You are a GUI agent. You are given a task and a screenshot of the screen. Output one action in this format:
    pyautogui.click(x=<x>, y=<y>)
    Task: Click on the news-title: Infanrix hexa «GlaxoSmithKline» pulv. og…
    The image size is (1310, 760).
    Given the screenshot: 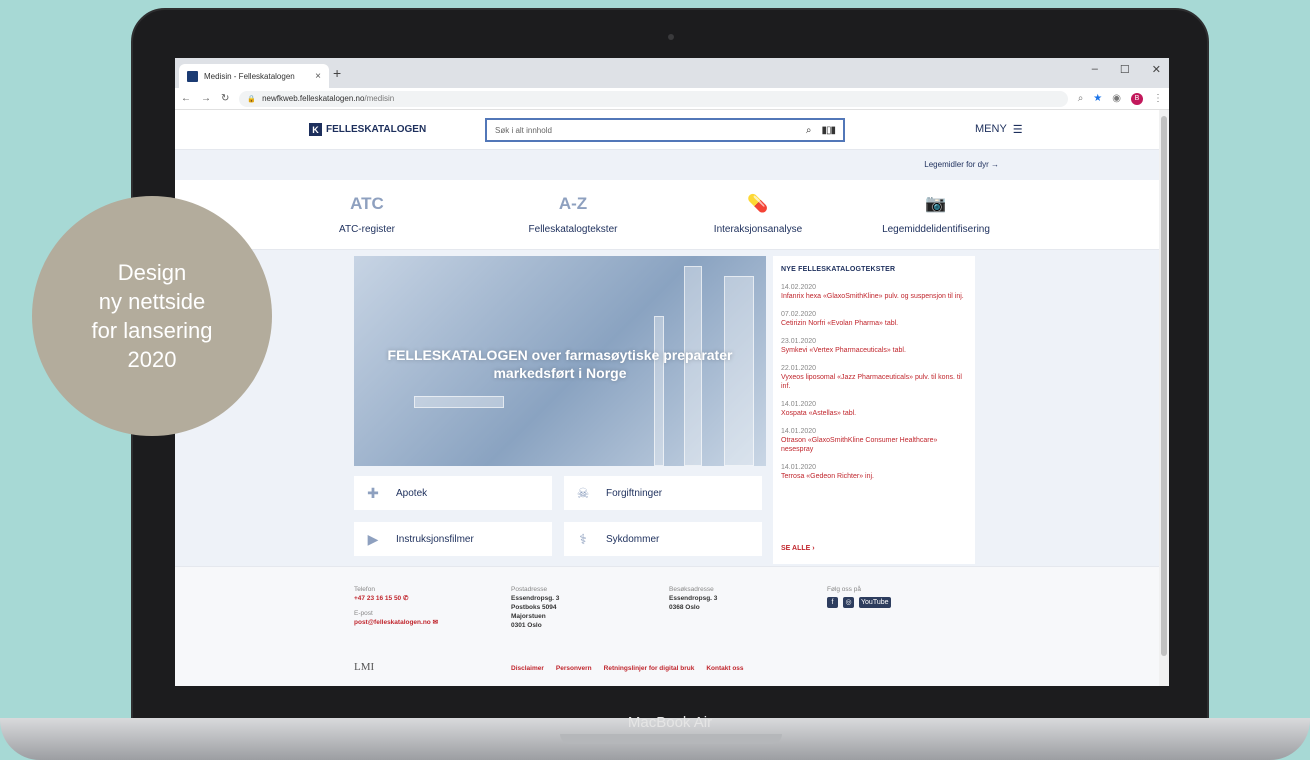 What is the action you would take?
    pyautogui.click(x=874, y=296)
    